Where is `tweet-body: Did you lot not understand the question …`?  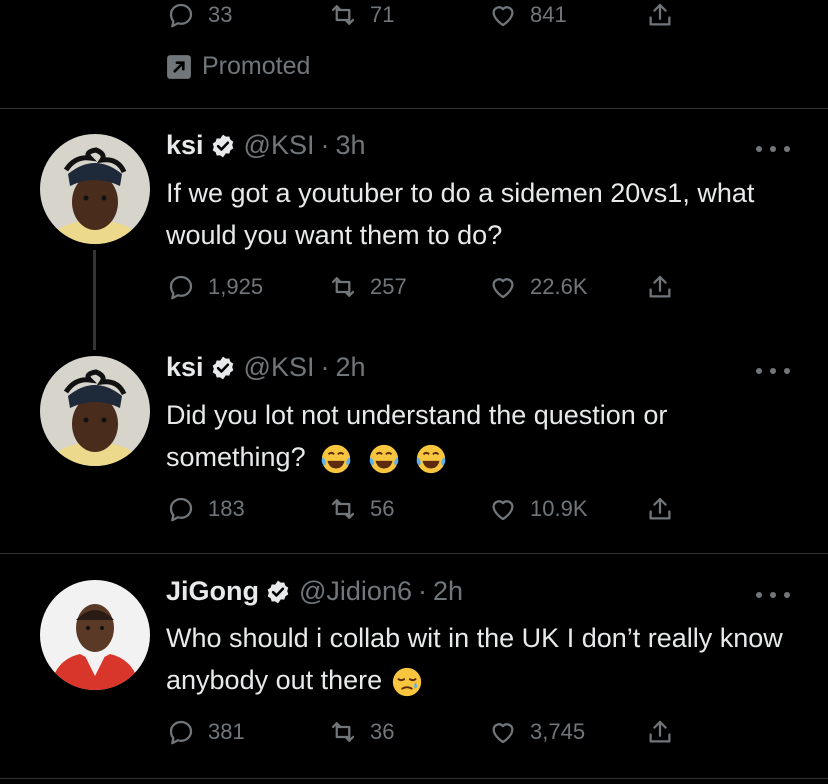
tweet-body: Did you lot not understand the question … is located at coordinates (481, 436).